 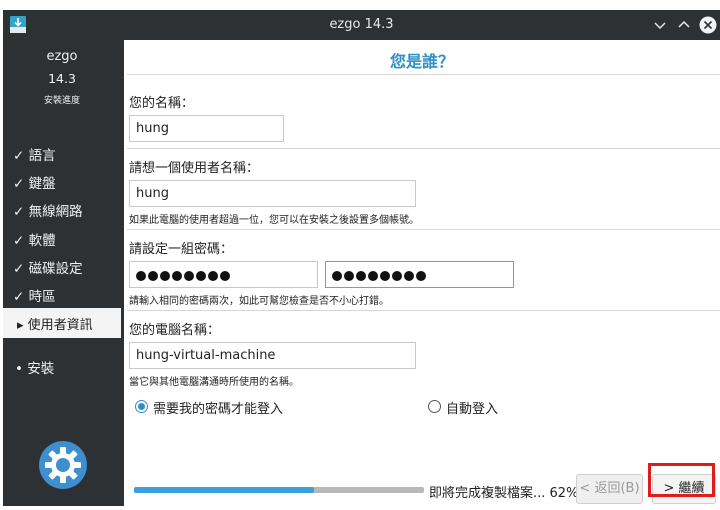 What do you see at coordinates (214, 382) in the screenshot?
I see `computer-name-hint: 當它與其他電腦溝通時所使用的名稱。` at bounding box center [214, 382].